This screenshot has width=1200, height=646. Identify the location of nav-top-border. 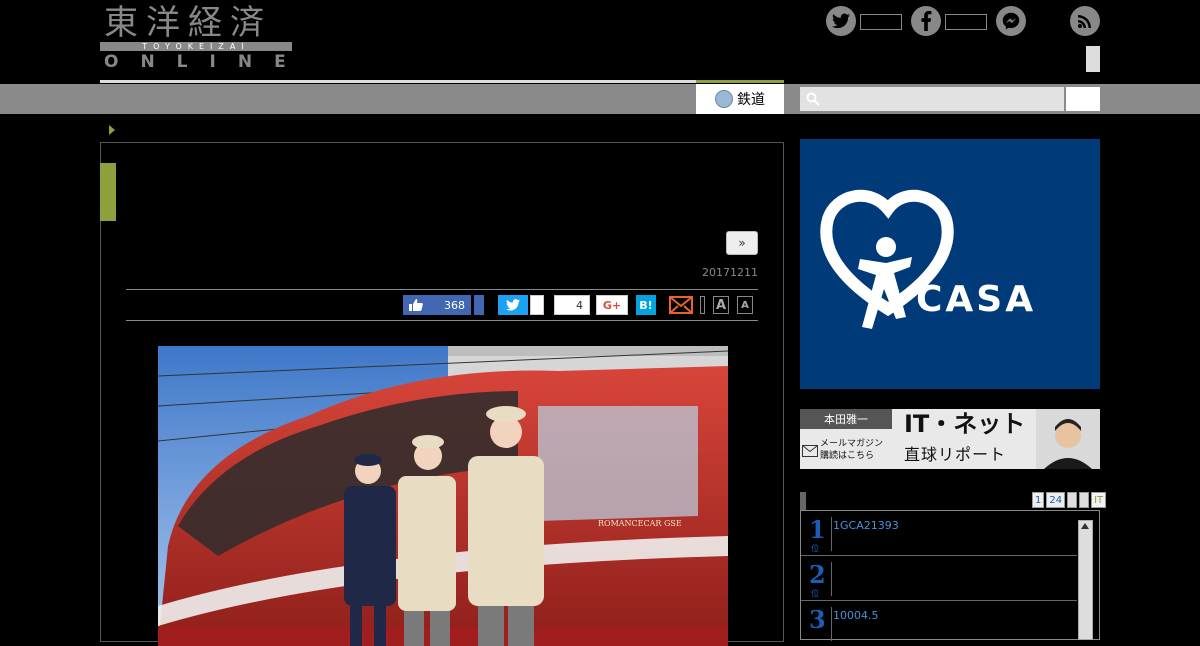
(398, 81).